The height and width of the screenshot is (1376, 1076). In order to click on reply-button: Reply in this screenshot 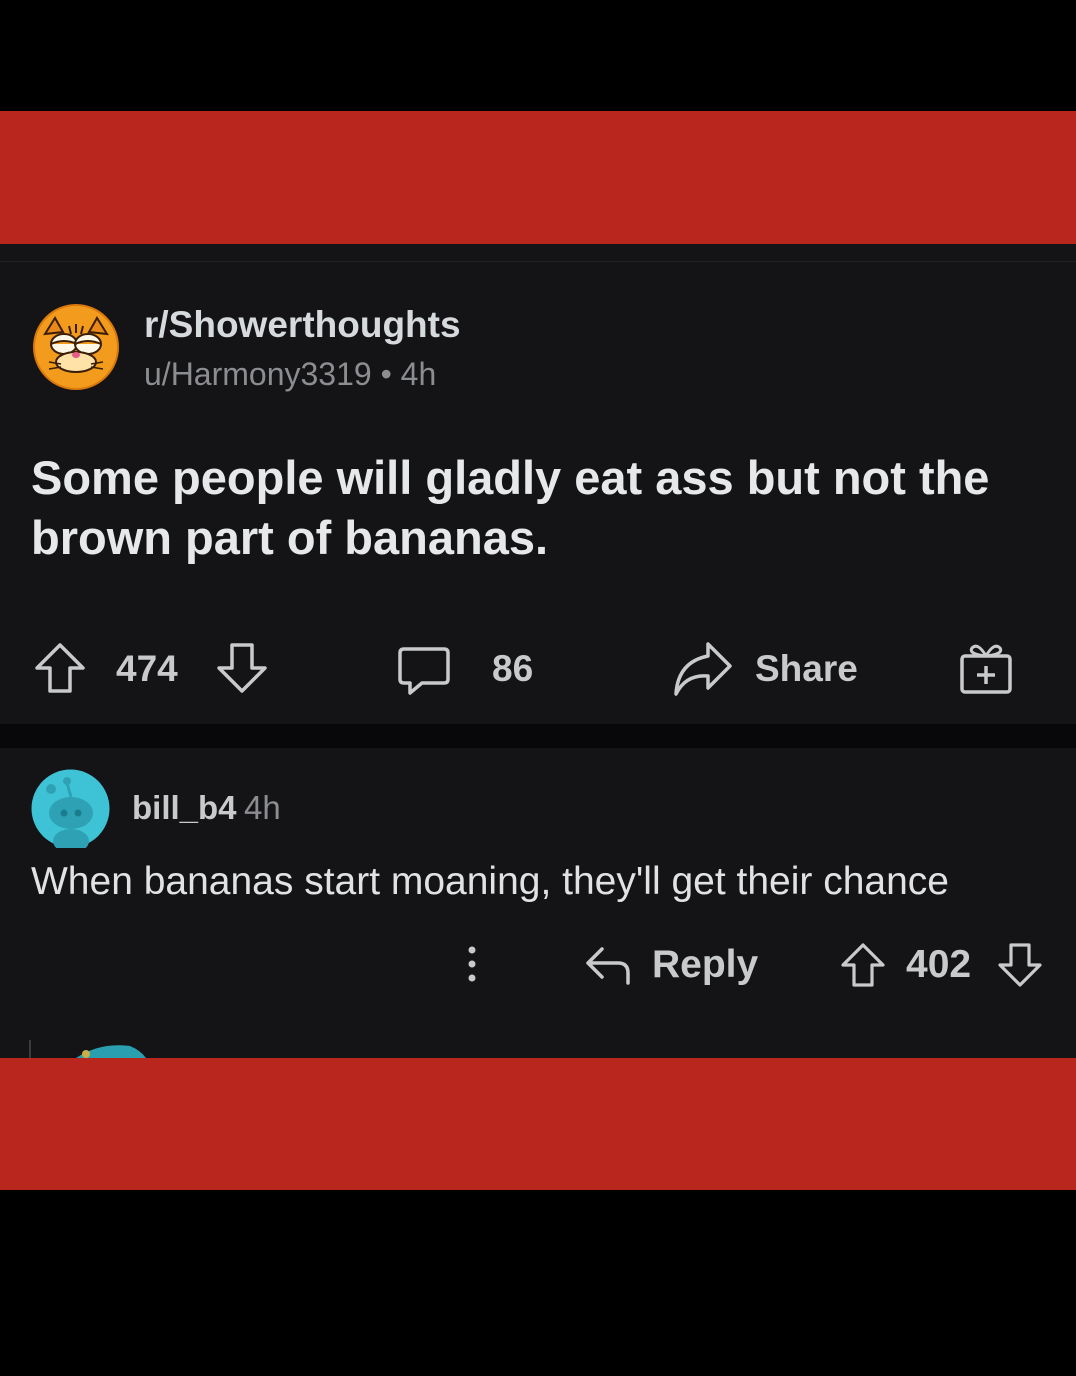, I will do `click(705, 965)`.